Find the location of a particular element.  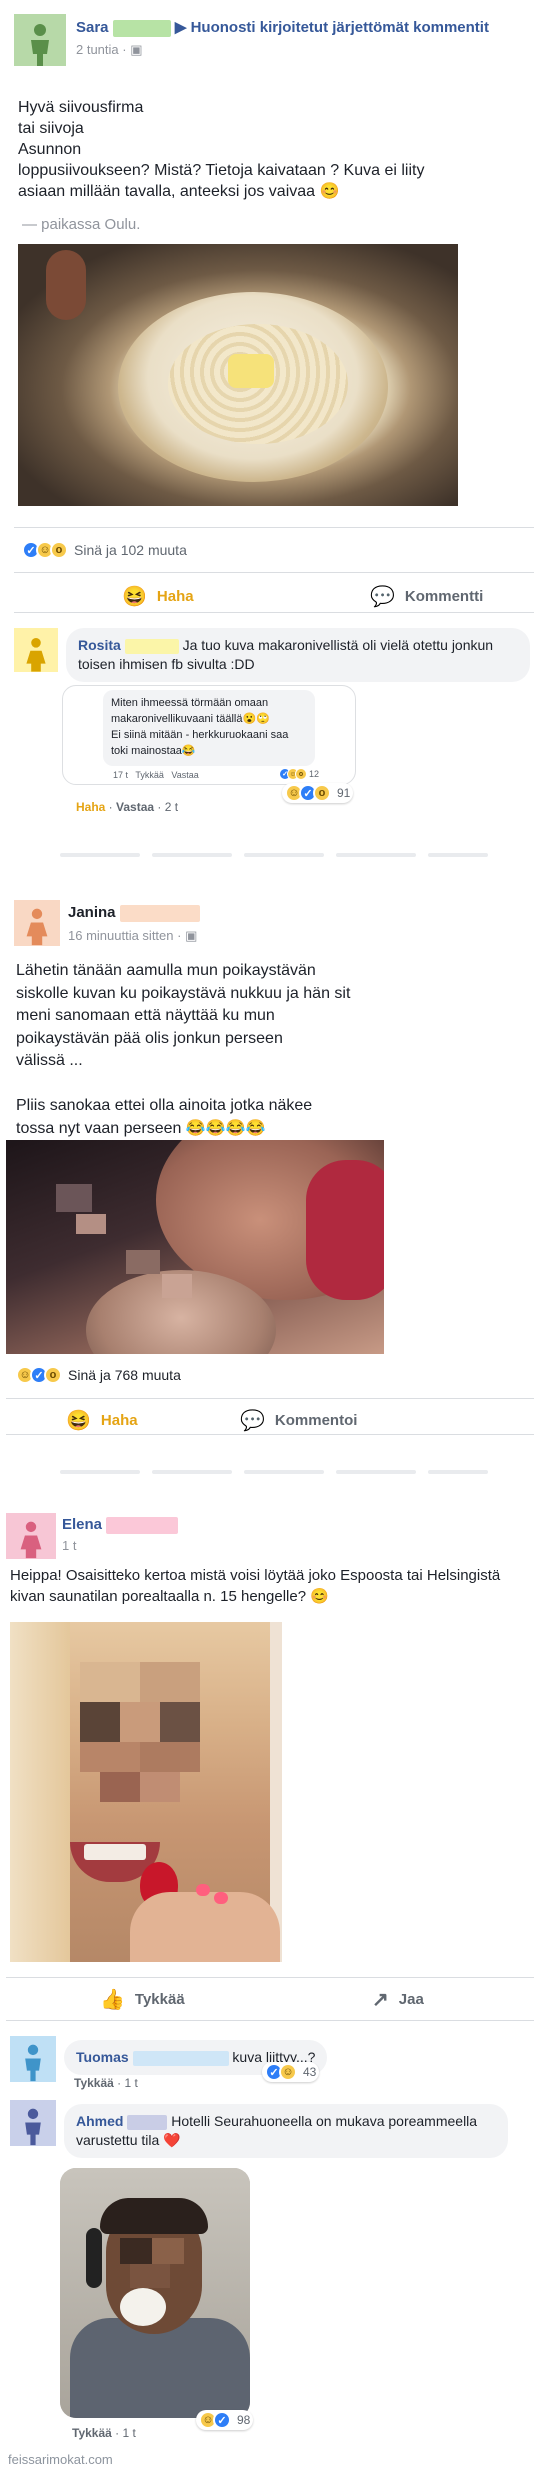

comment-reaction-count: 98 is located at coordinates (244, 2420).